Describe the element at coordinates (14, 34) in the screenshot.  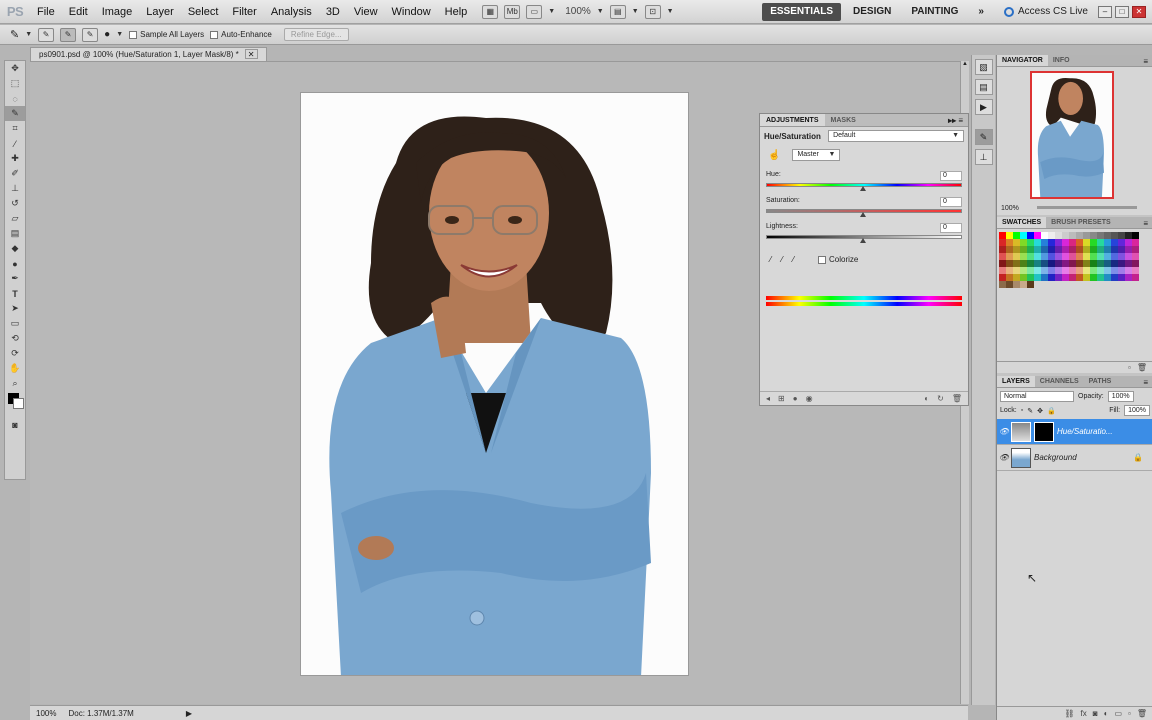
I see `quick-selection-tool-icon: ✎` at that location.